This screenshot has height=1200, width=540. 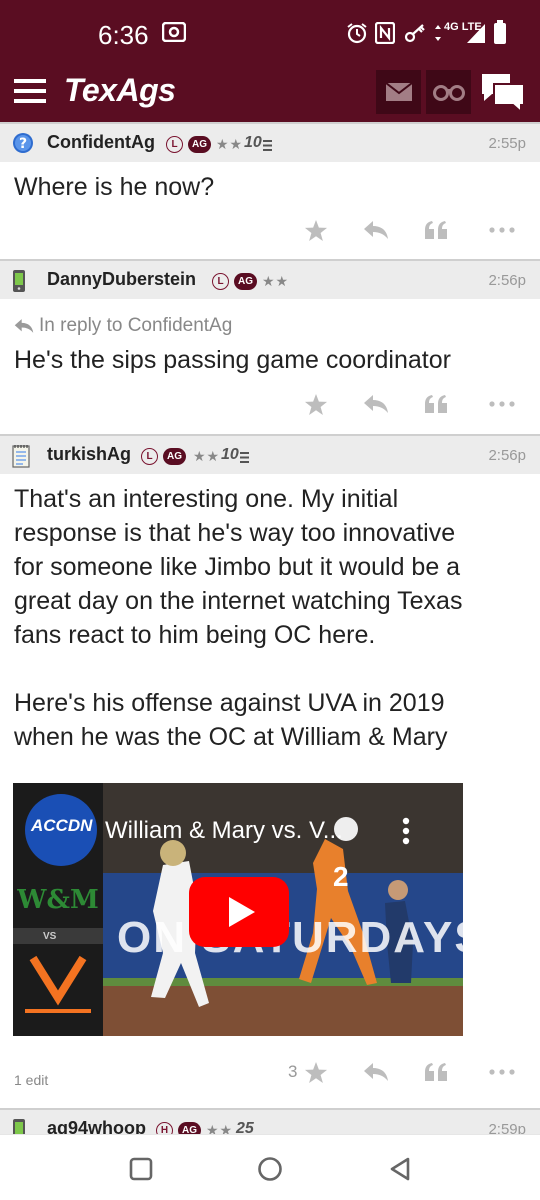 What do you see at coordinates (290, 937) in the screenshot?
I see `banner-text: ON SATURDAYS` at bounding box center [290, 937].